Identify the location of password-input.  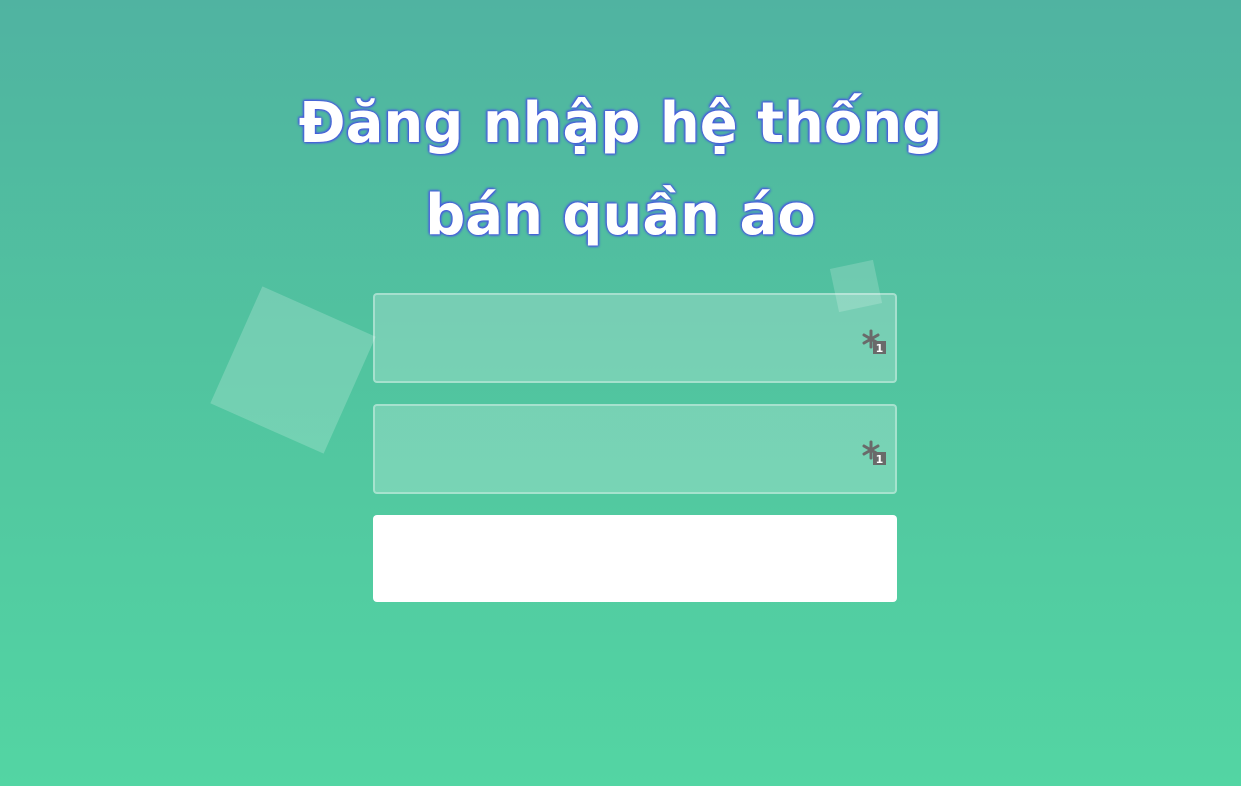
(635, 449).